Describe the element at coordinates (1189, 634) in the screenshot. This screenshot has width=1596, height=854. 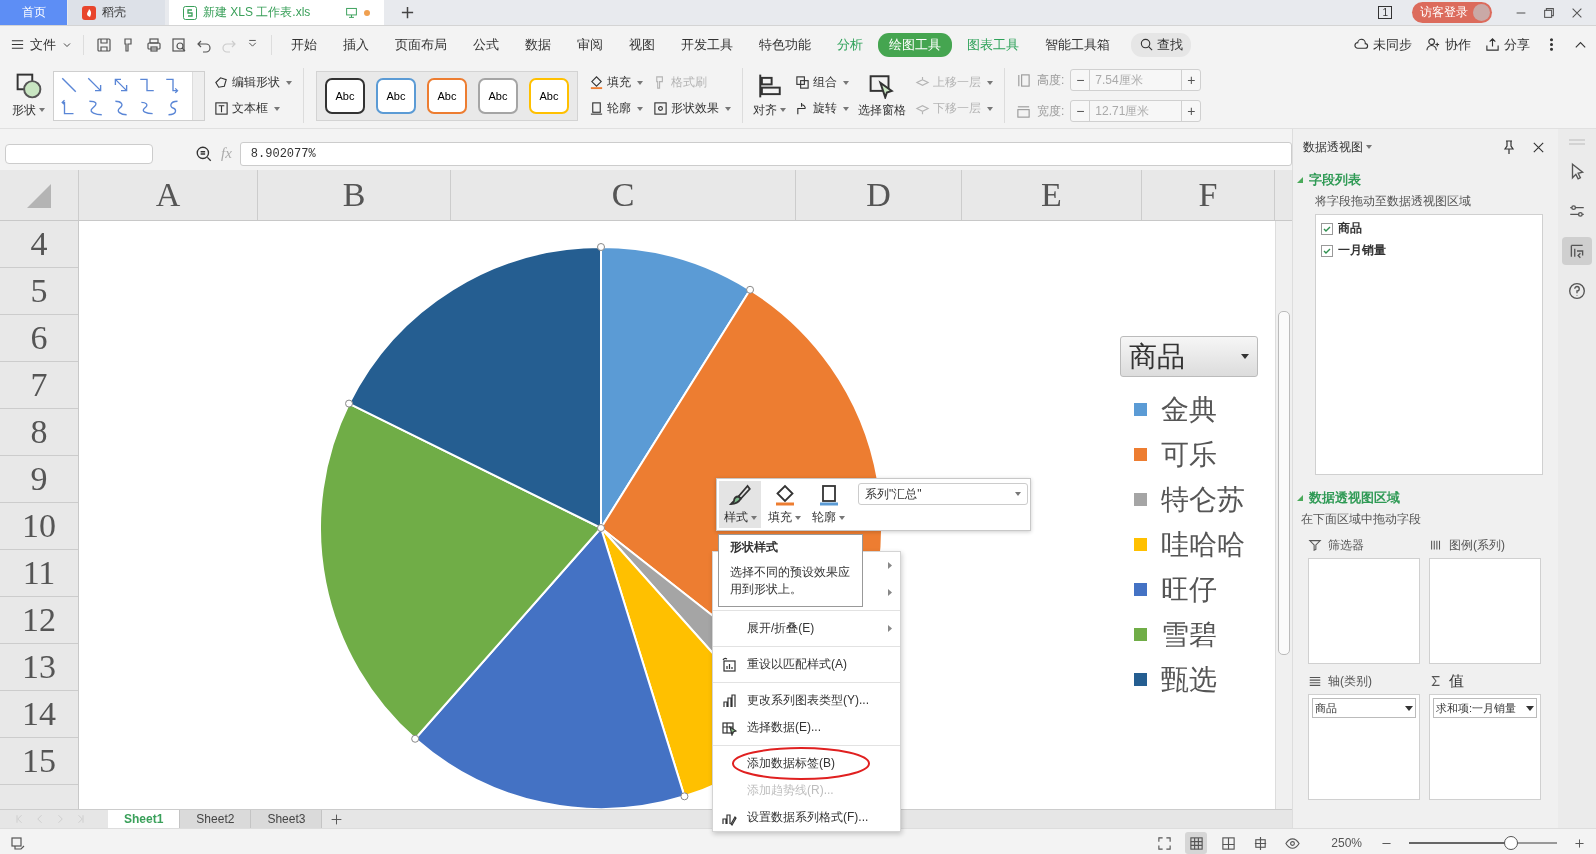
I see `legend-label: 雪碧` at that location.